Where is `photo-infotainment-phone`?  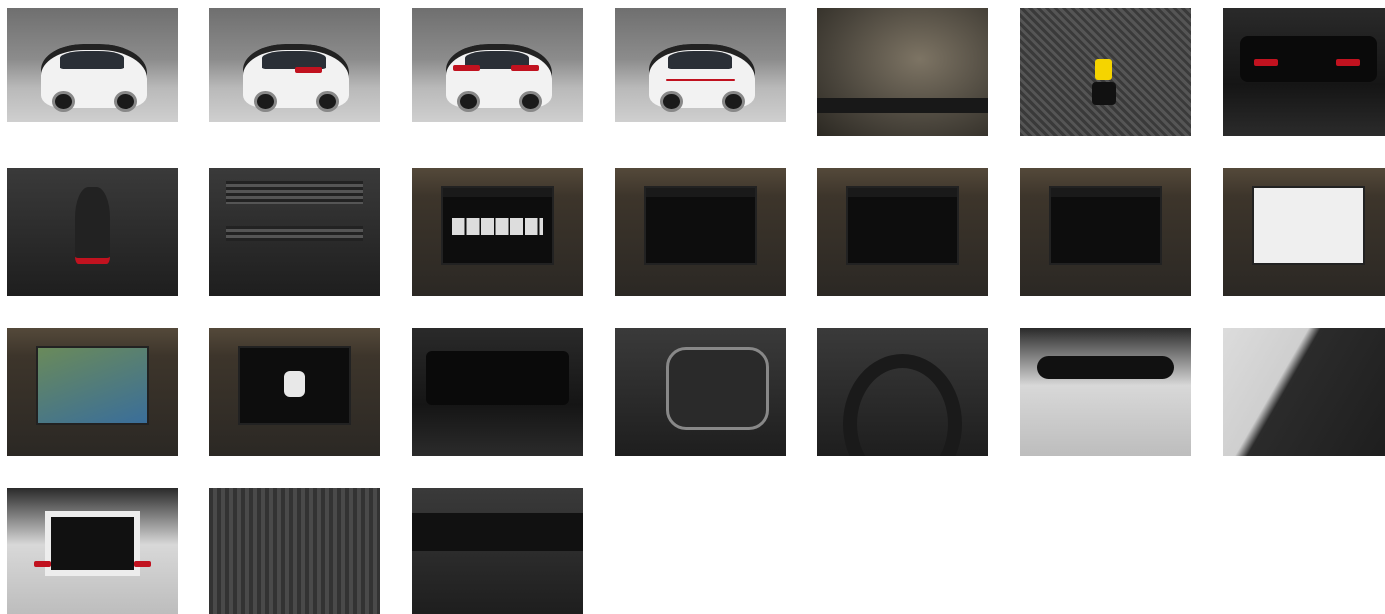
photo-infotainment-phone is located at coordinates (700, 232).